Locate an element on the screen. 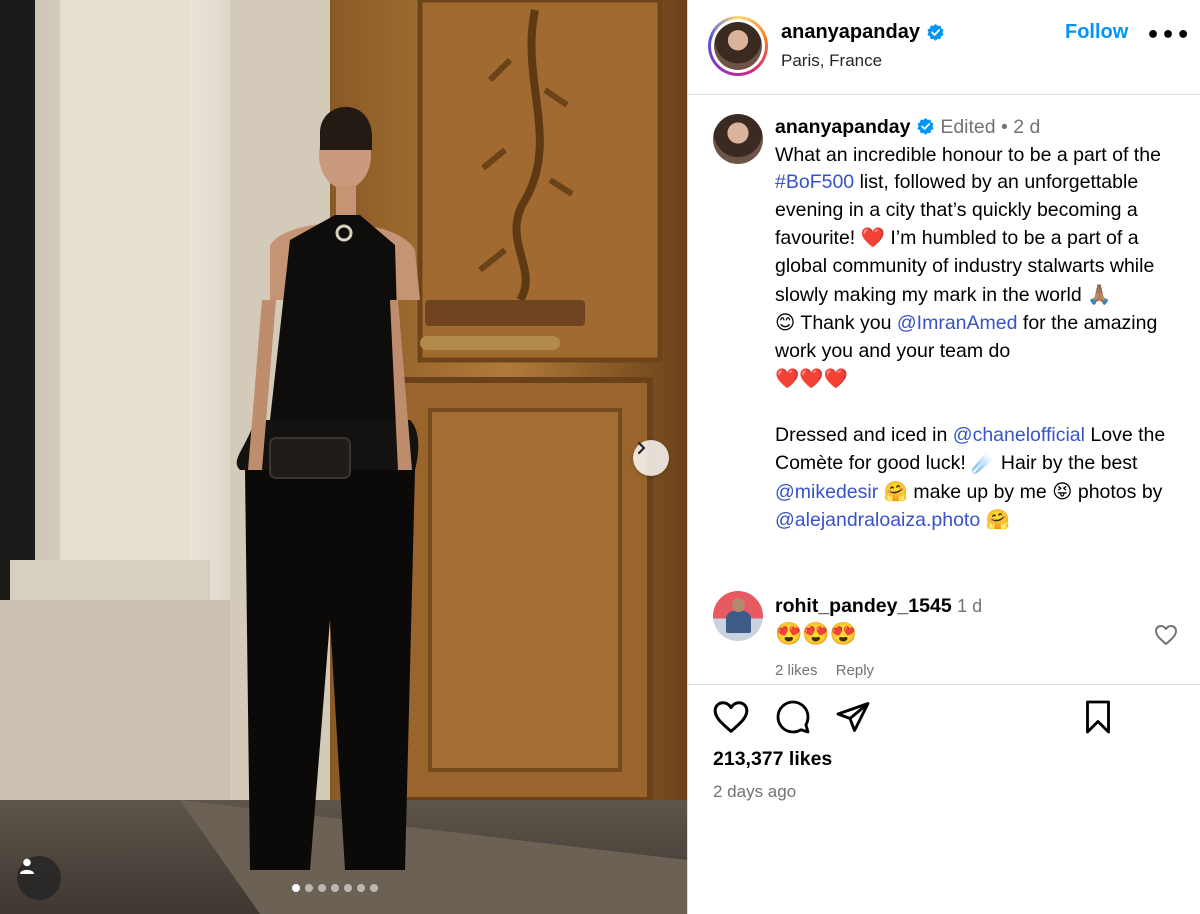  carousel-indicator is located at coordinates (335, 888).